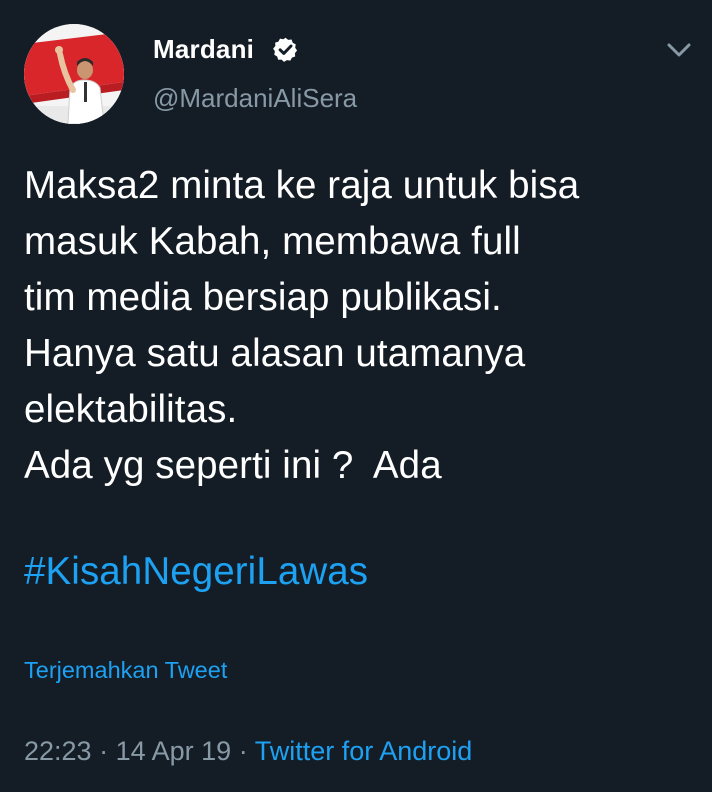 This screenshot has height=792, width=712. I want to click on username: @MardaniAliSera, so click(255, 98).